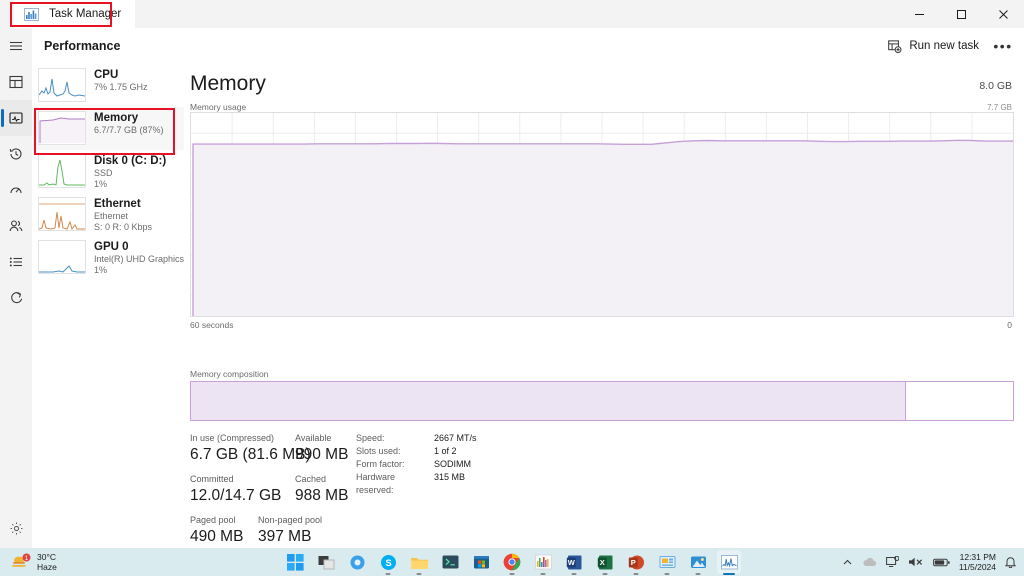 The height and width of the screenshot is (576, 1024). I want to click on sidebar-item-startup-apps, so click(16, 190).